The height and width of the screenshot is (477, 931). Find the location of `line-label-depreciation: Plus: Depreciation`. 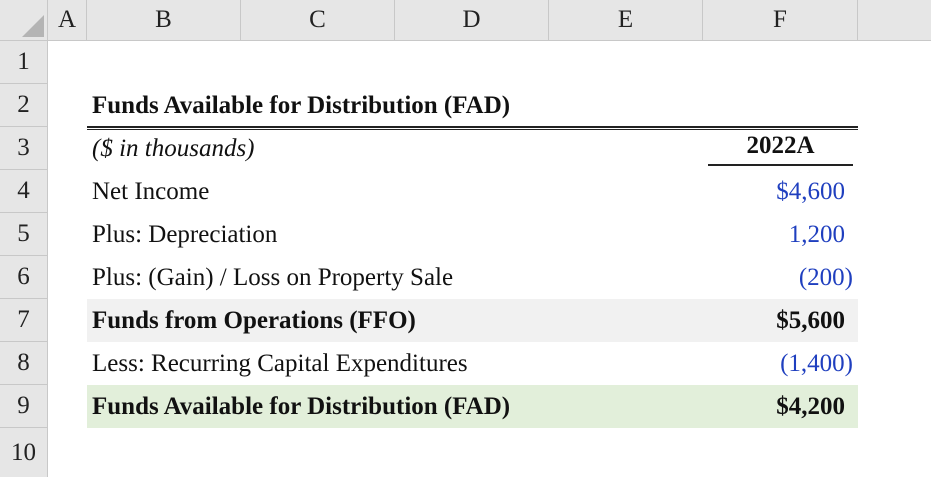

line-label-depreciation: Plus: Depreciation is located at coordinates (185, 234).